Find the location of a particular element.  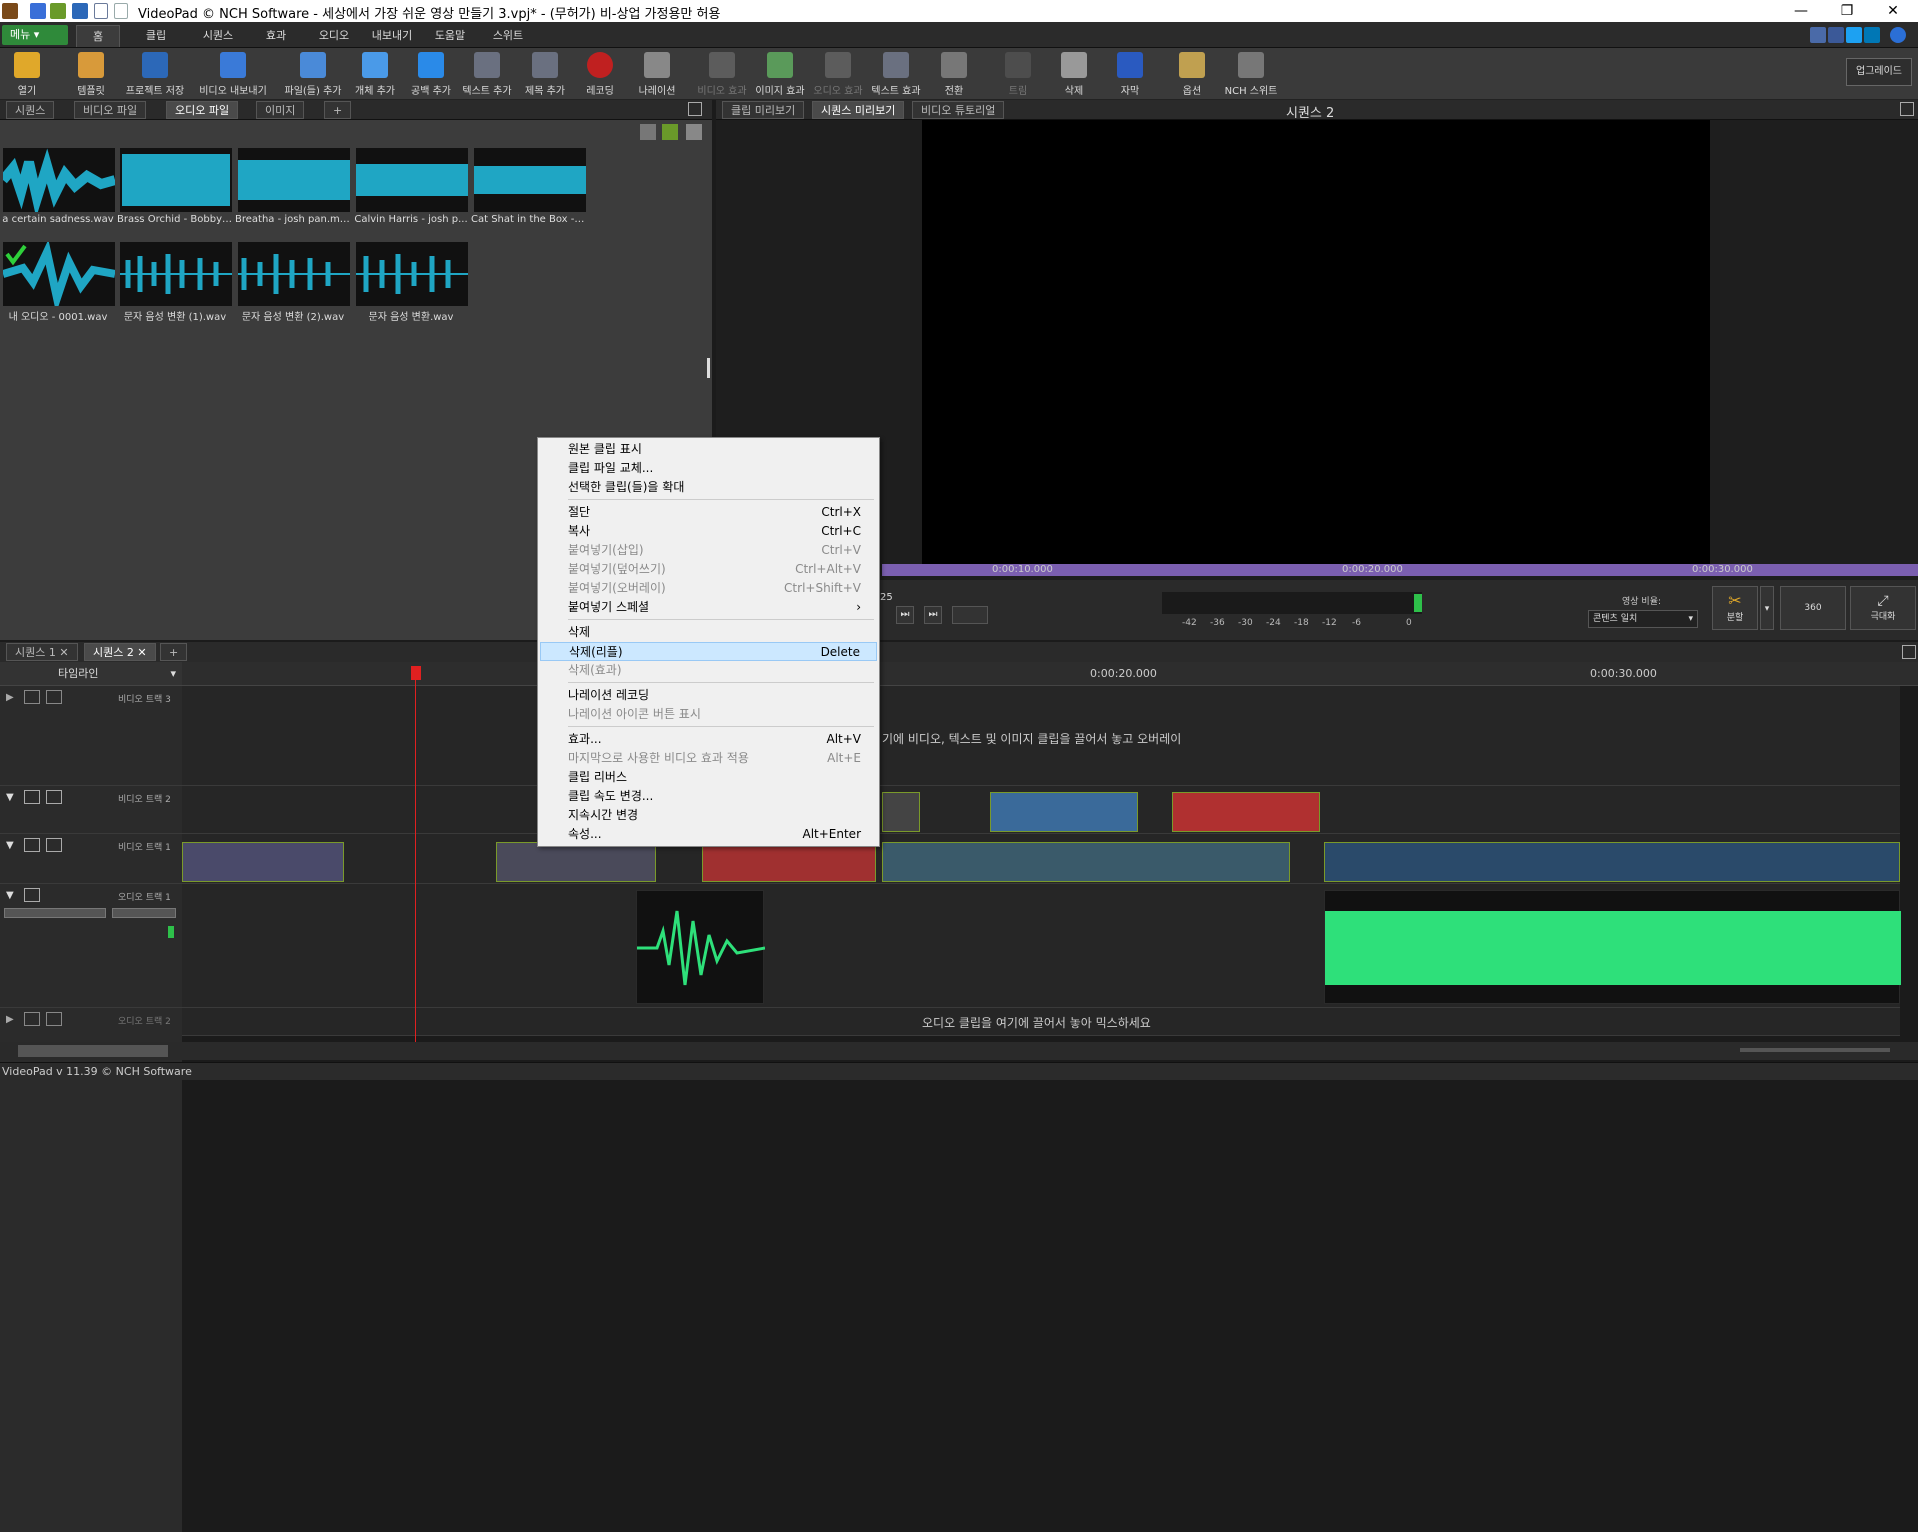

add-folder-icon is located at coordinates (670, 132).